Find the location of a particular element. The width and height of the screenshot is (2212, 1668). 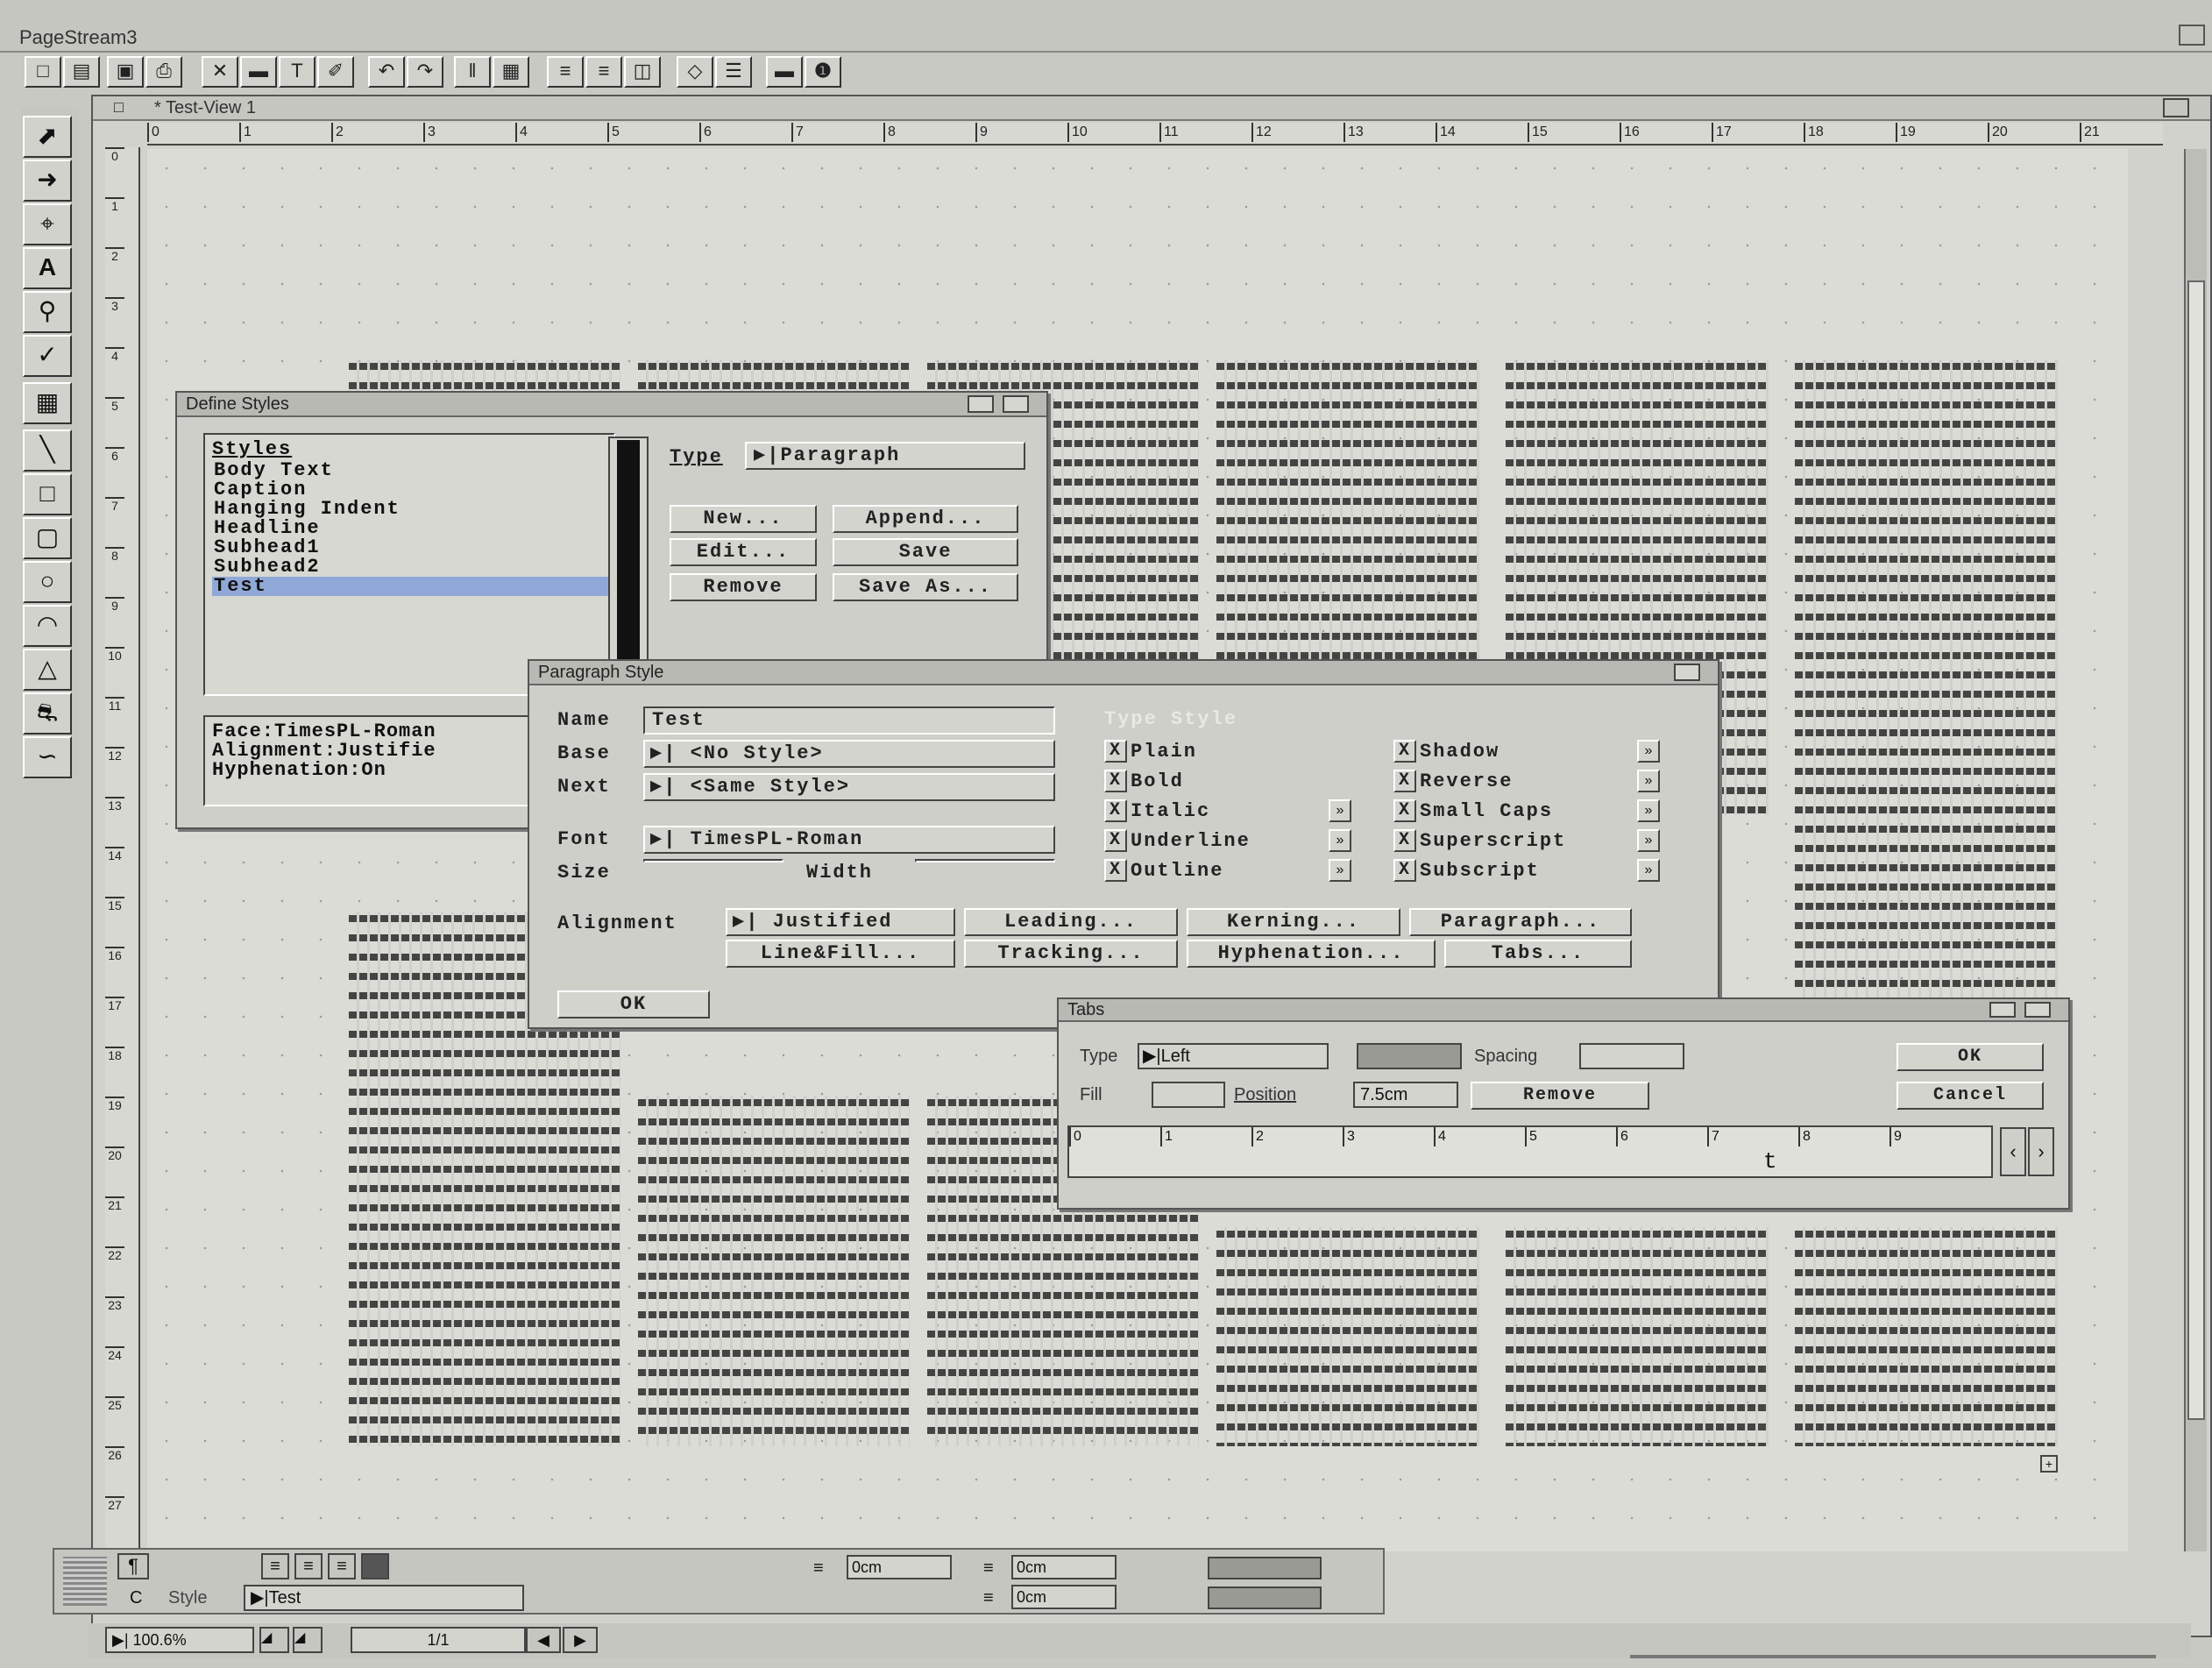

tabs-ruler-next-icon: › is located at coordinates (2041, 1151).